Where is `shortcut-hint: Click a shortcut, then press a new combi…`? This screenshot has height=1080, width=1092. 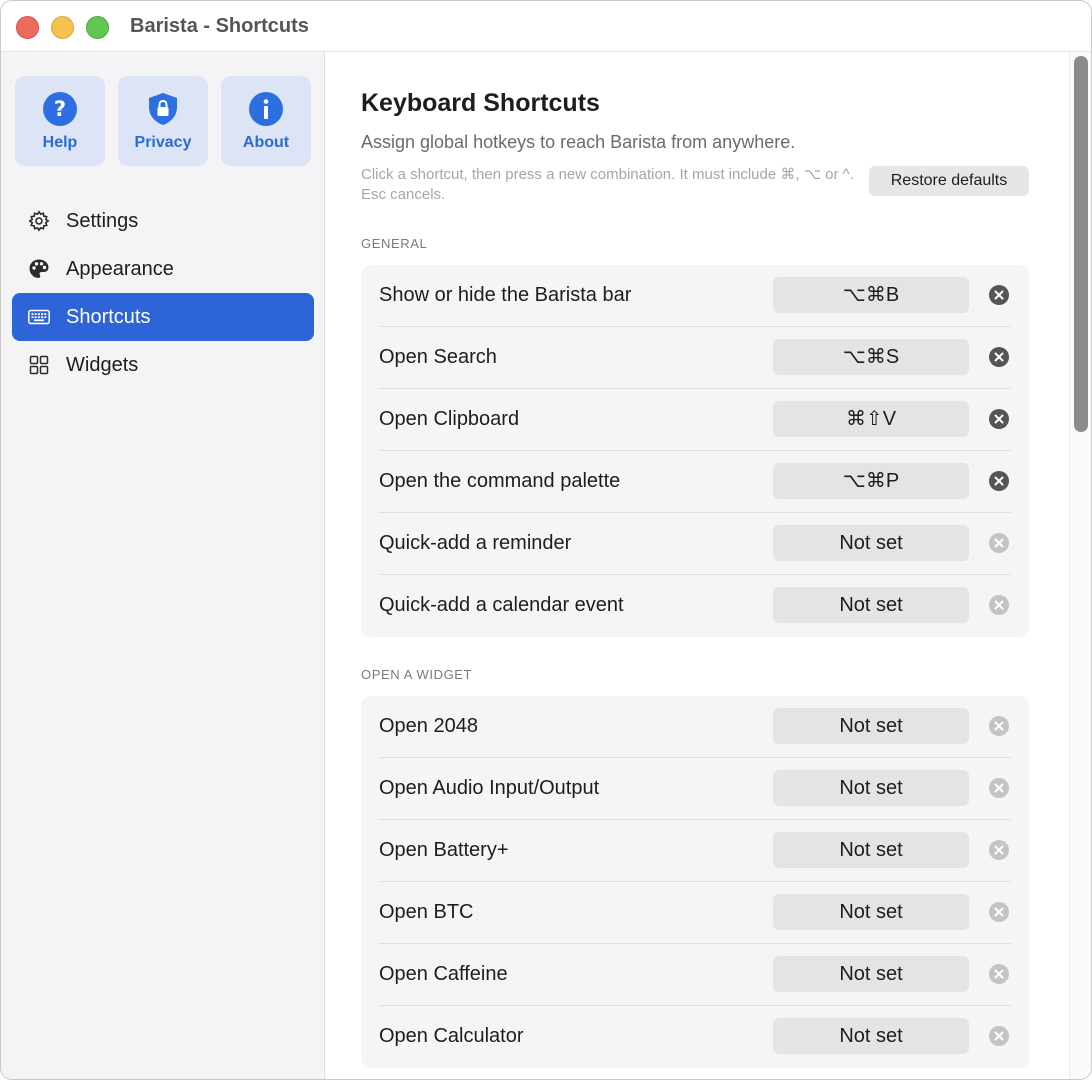
shortcut-hint: Click a shortcut, then press a new combi… is located at coordinates (607, 184).